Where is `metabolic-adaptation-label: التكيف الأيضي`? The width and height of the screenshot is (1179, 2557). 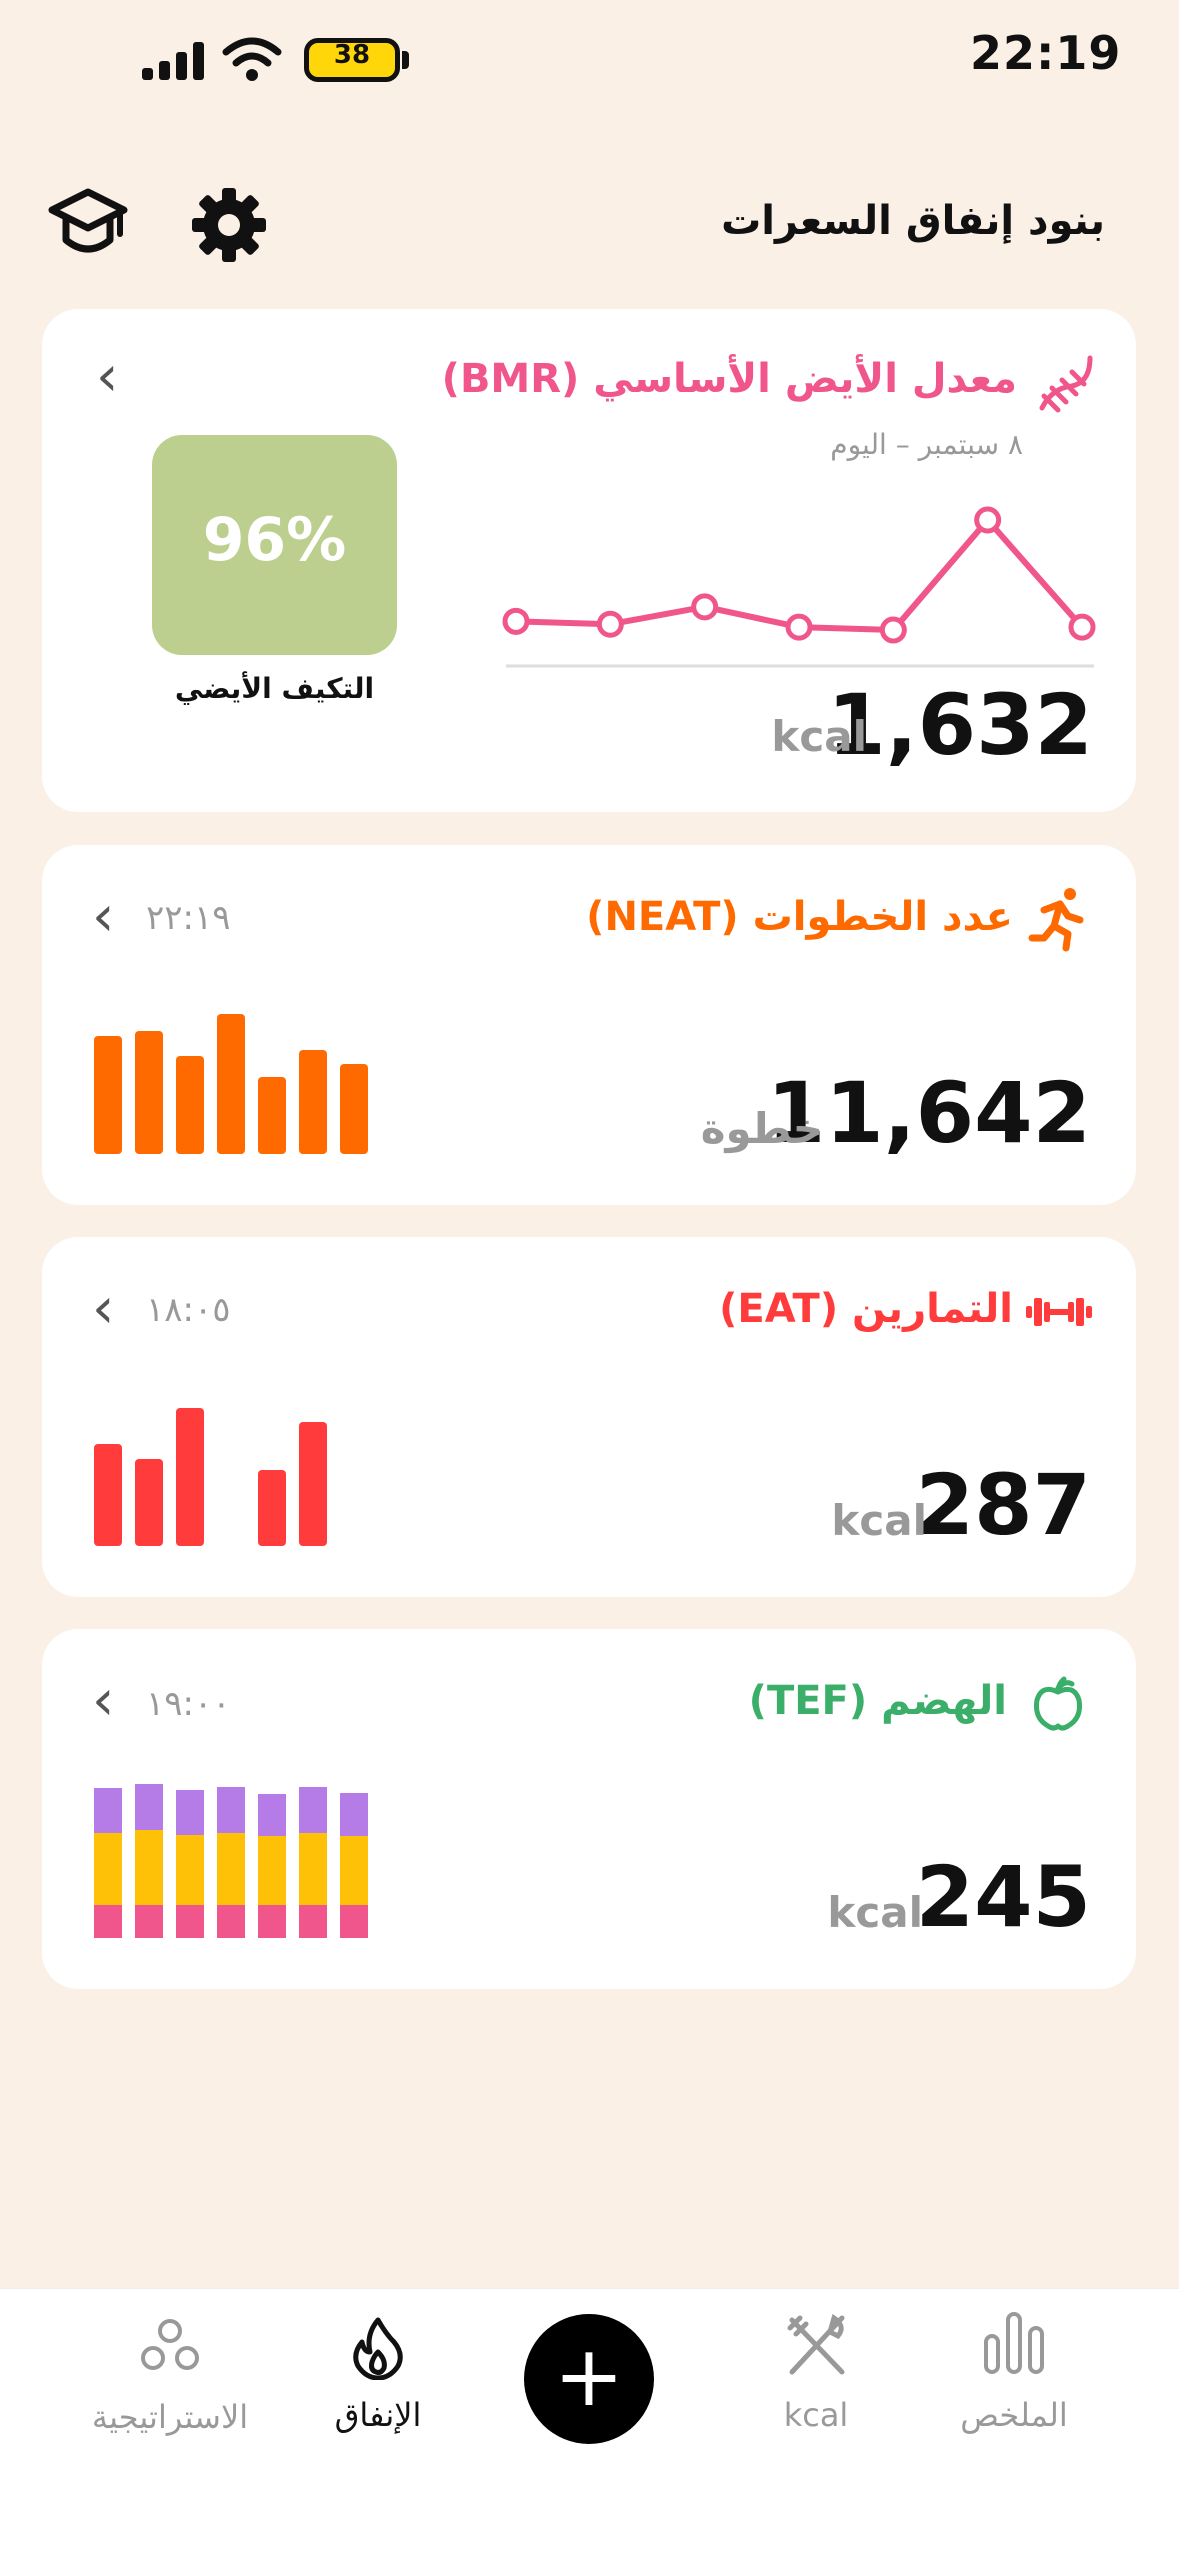 metabolic-adaptation-label: التكيف الأيضي is located at coordinates (274, 688).